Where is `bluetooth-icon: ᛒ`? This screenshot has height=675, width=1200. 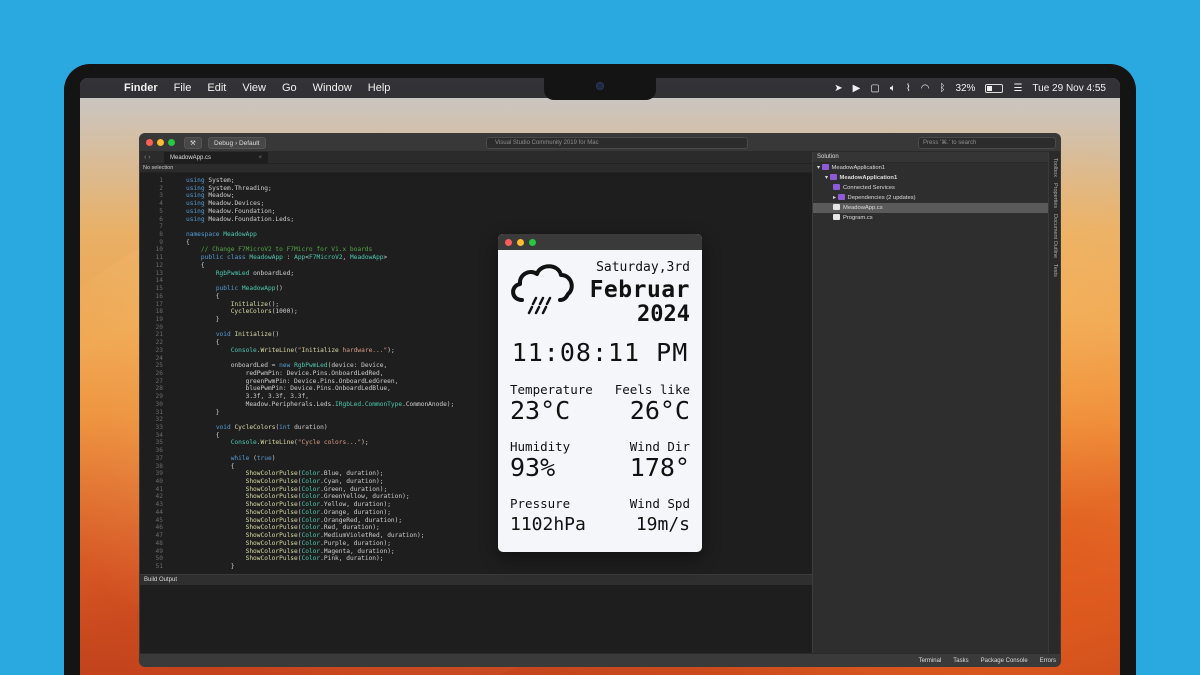
bluetooth-icon: ᛒ is located at coordinates (942, 88).